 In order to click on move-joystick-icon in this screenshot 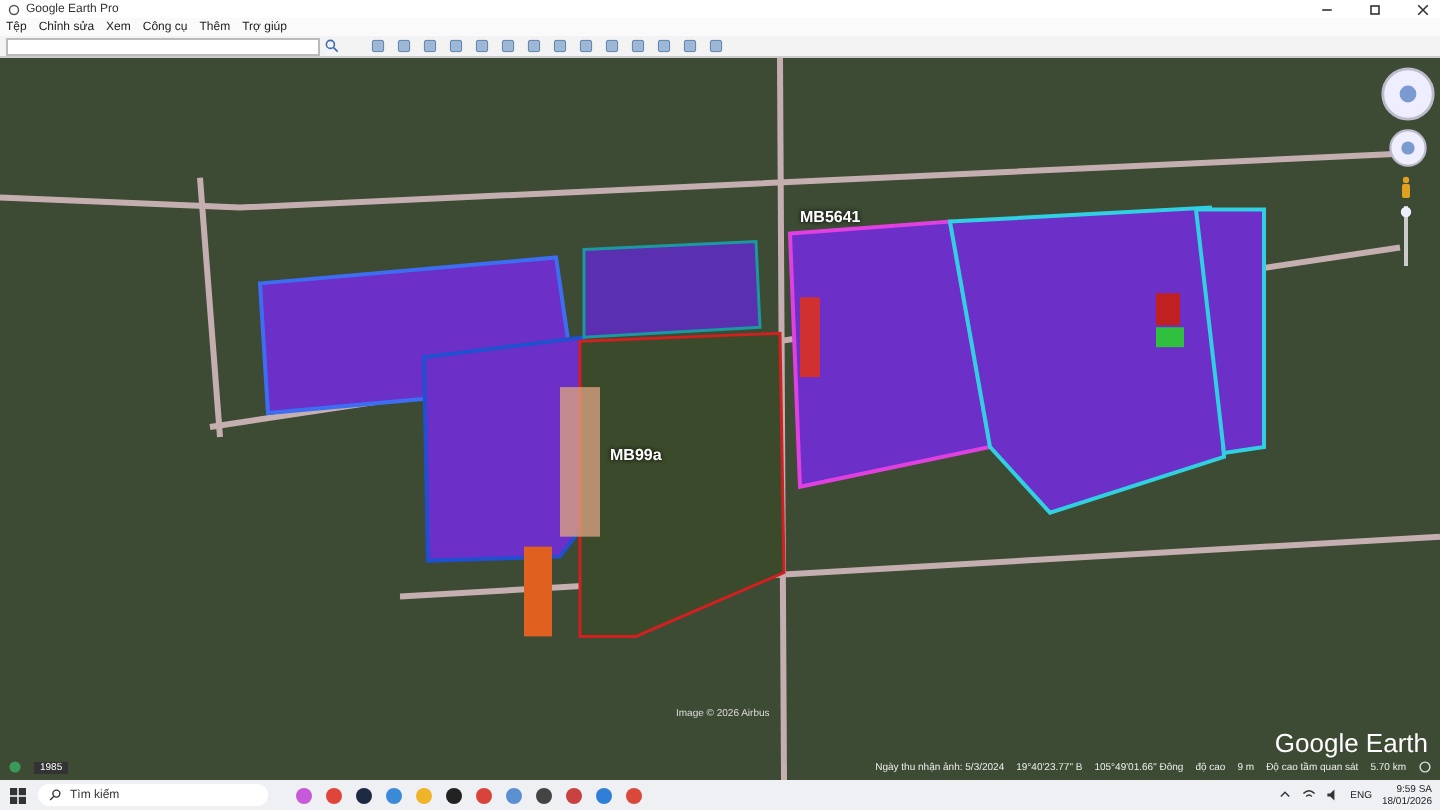, I will do `click(1408, 148)`.